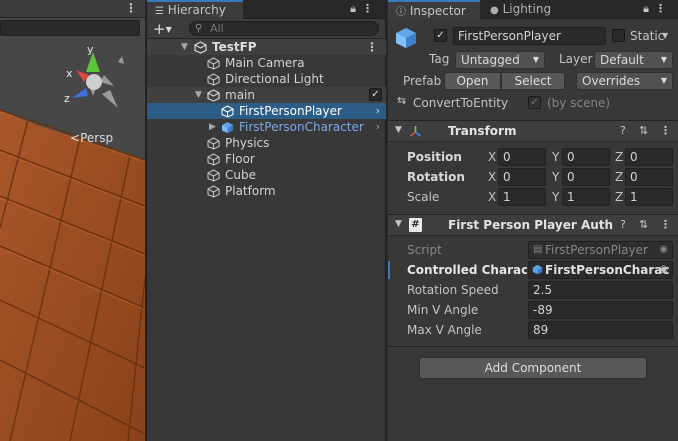 Image resolution: width=678 pixels, height=441 pixels. What do you see at coordinates (162, 29) in the screenshot?
I see `add-object-button: +▼` at bounding box center [162, 29].